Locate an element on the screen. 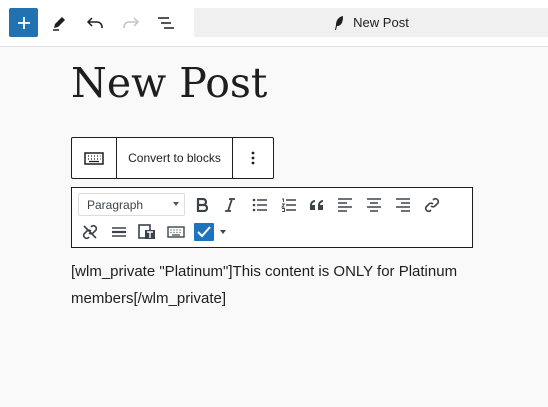  pencil-icon is located at coordinates (59, 24).